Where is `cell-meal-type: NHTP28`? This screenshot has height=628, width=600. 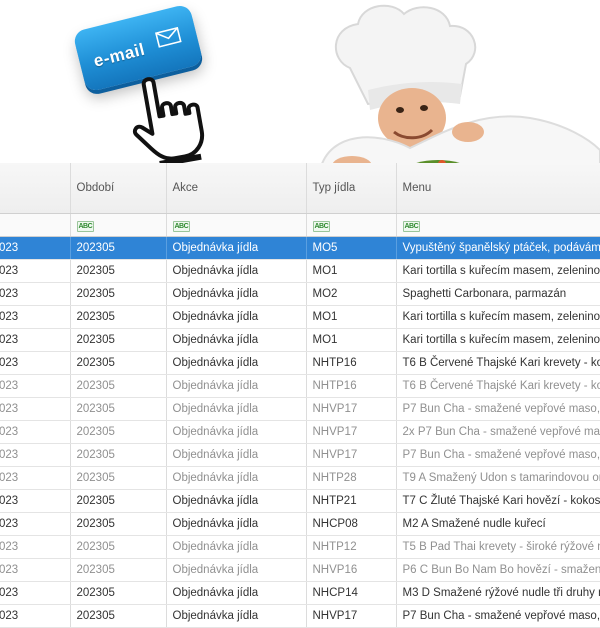 cell-meal-type: NHTP28 is located at coordinates (351, 478).